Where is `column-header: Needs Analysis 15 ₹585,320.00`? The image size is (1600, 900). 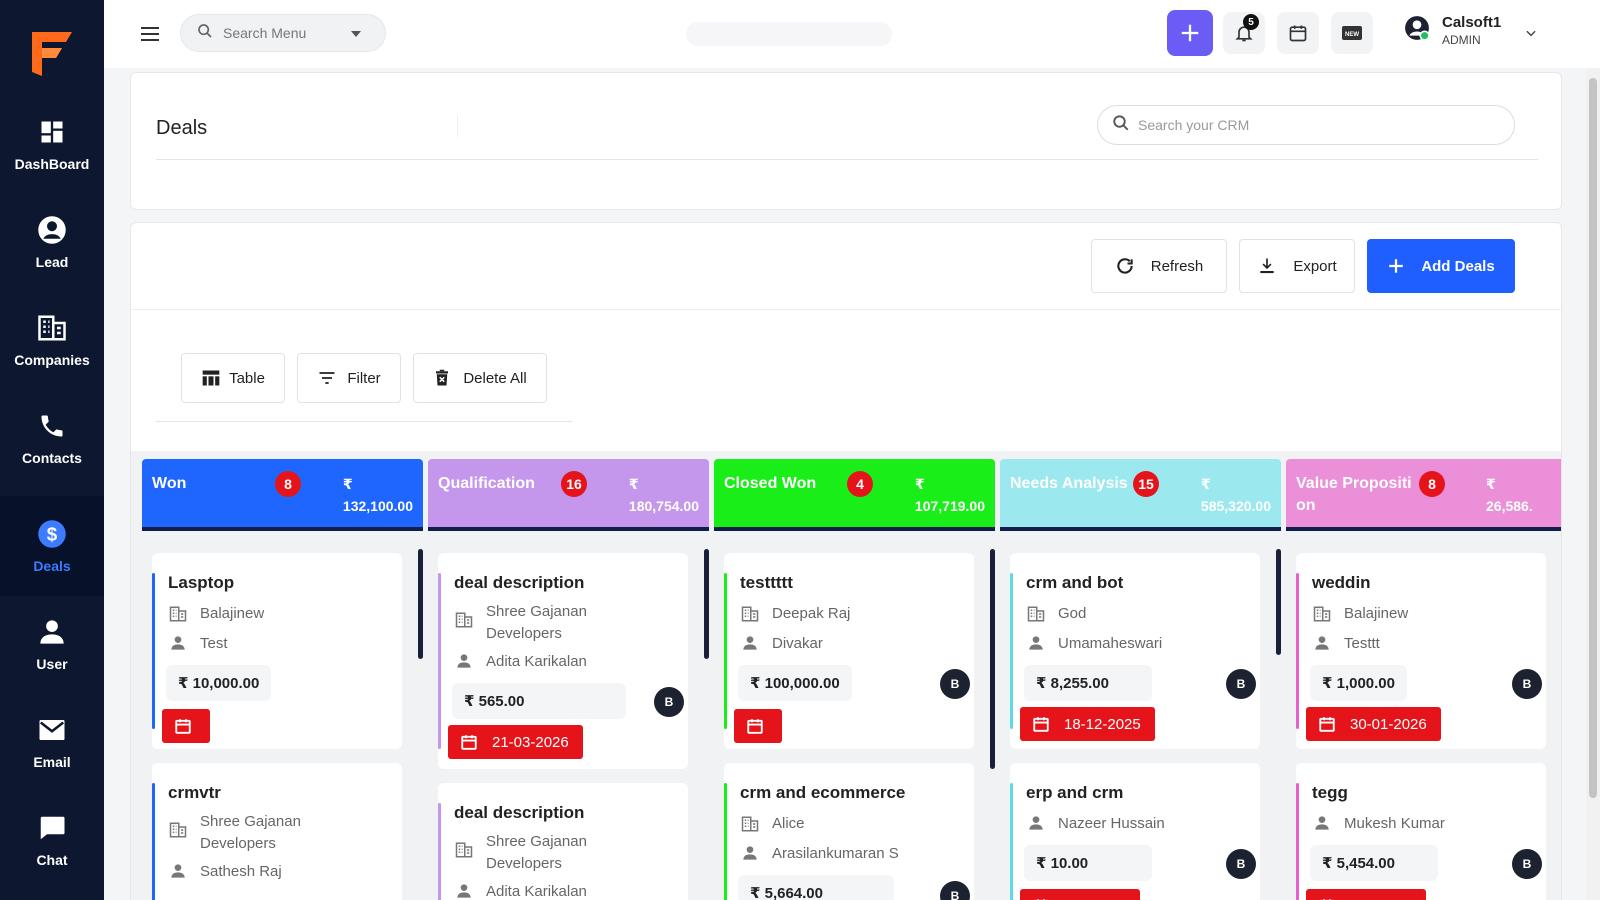 column-header: Needs Analysis 15 ₹585,320.00 is located at coordinates (1140, 495).